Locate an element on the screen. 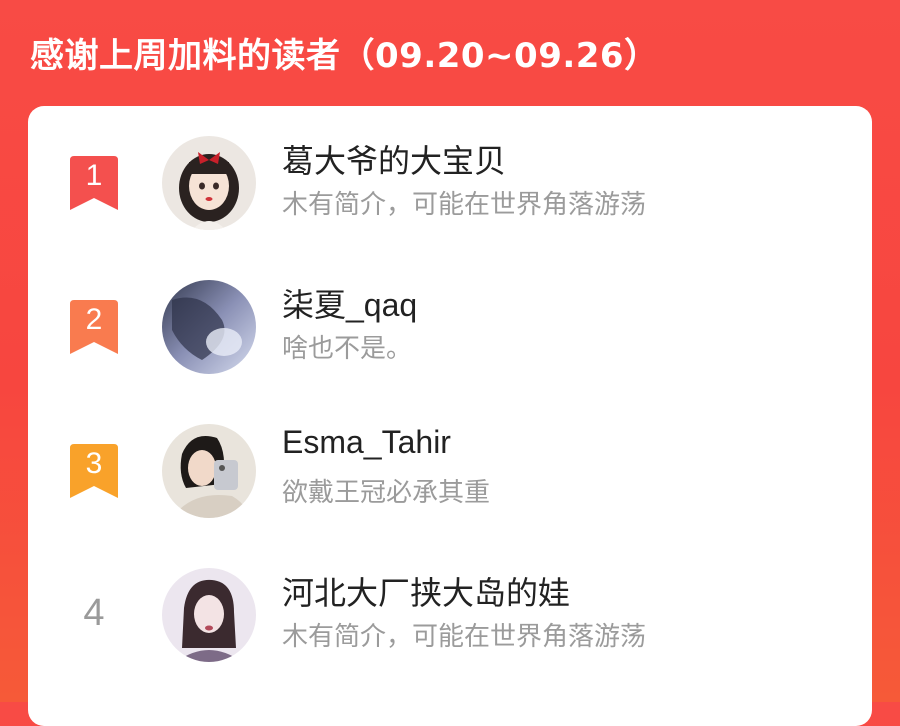 This screenshot has height=726, width=900. rank-number: 1 is located at coordinates (94, 175).